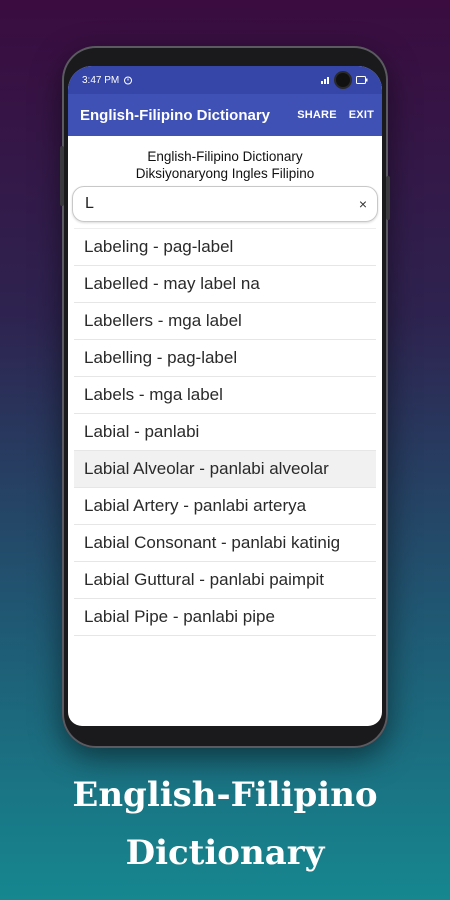 The height and width of the screenshot is (900, 450). What do you see at coordinates (325, 80) in the screenshot?
I see `signal-icon` at bounding box center [325, 80].